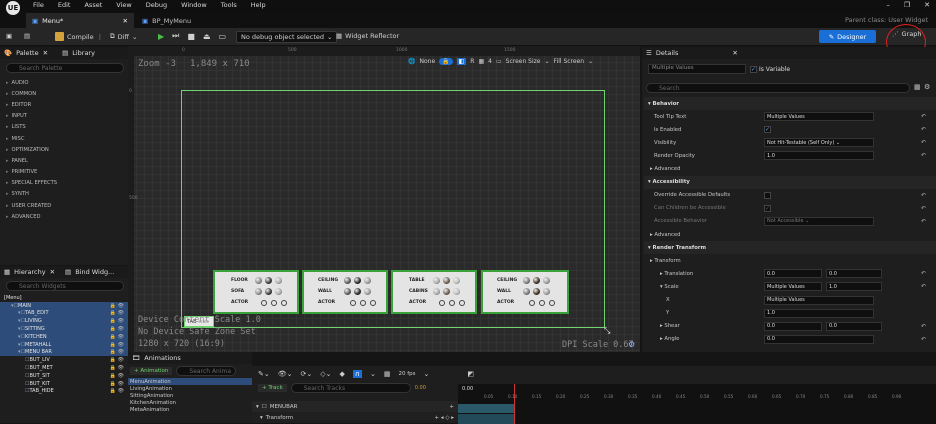 The height and width of the screenshot is (424, 936). What do you see at coordinates (64, 298) in the screenshot?
I see `hierarchy-item: [Menu]` at bounding box center [64, 298].